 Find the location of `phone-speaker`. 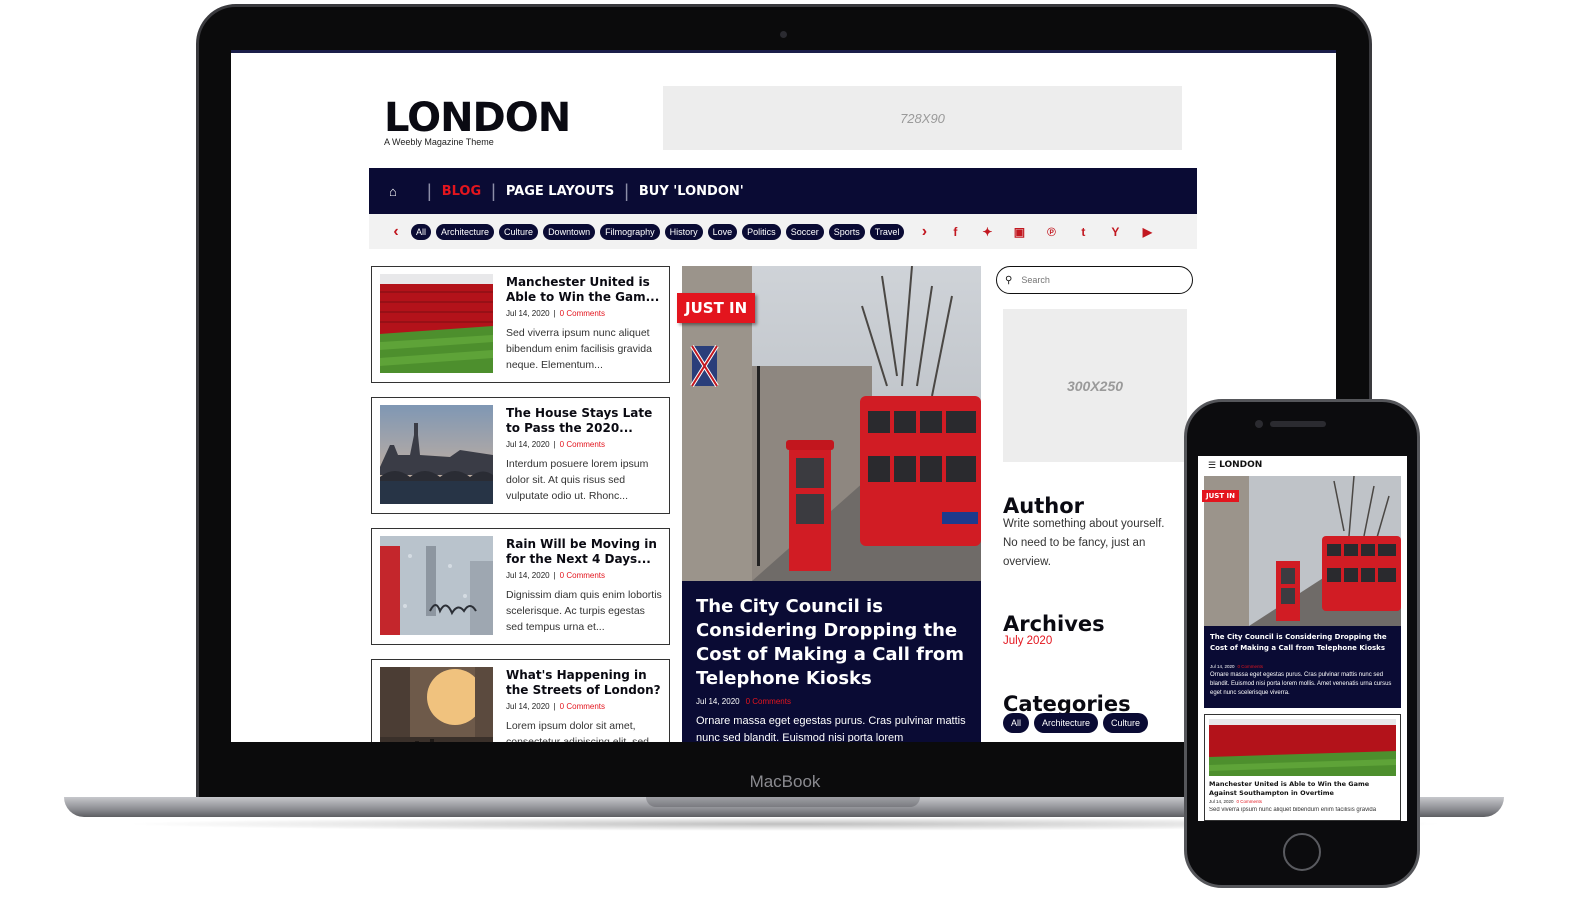

phone-speaker is located at coordinates (1298, 424).